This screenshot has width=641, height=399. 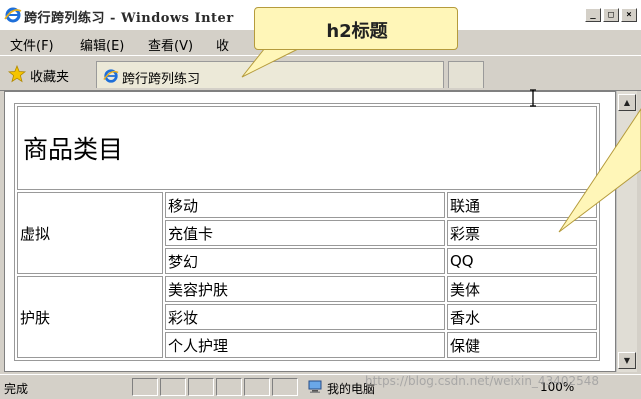 What do you see at coordinates (73, 149) in the screenshot?
I see `page-heading: 商品类目` at bounding box center [73, 149].